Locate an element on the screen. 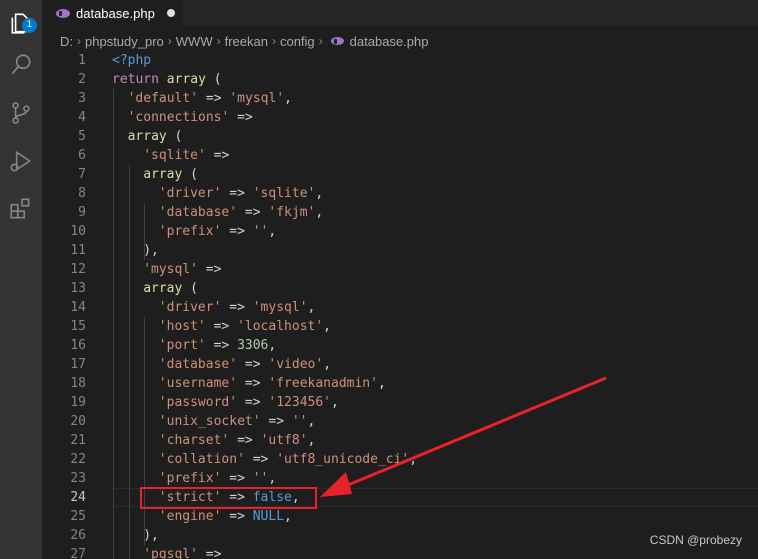 The image size is (758, 559). code-token: <?php is located at coordinates (132, 60).